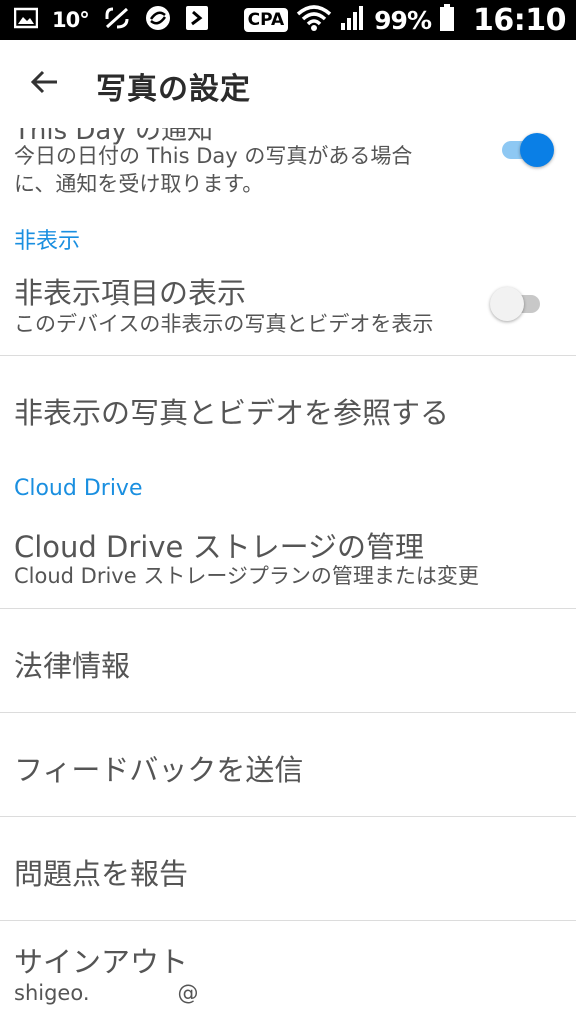 The image size is (576, 1024). What do you see at coordinates (232, 413) in the screenshot?
I see `browse-hidden-title: 非表示の写真とビデオを参照する` at bounding box center [232, 413].